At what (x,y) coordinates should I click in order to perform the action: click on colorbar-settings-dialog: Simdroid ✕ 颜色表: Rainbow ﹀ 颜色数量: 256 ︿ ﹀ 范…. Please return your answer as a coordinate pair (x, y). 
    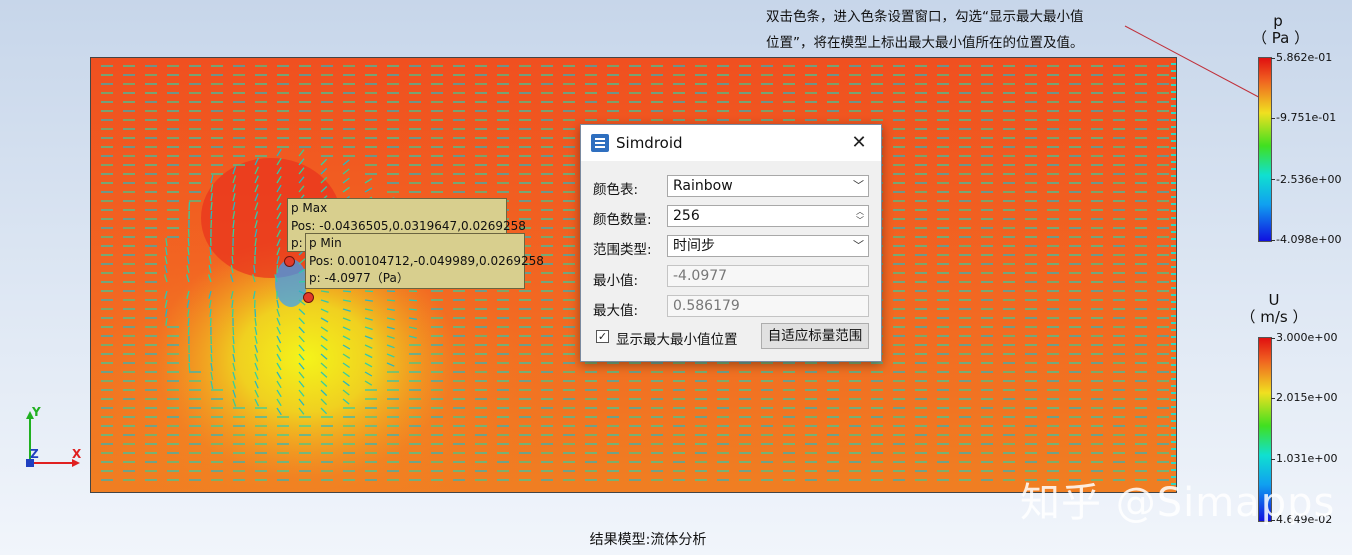
    Looking at the image, I should click on (731, 243).